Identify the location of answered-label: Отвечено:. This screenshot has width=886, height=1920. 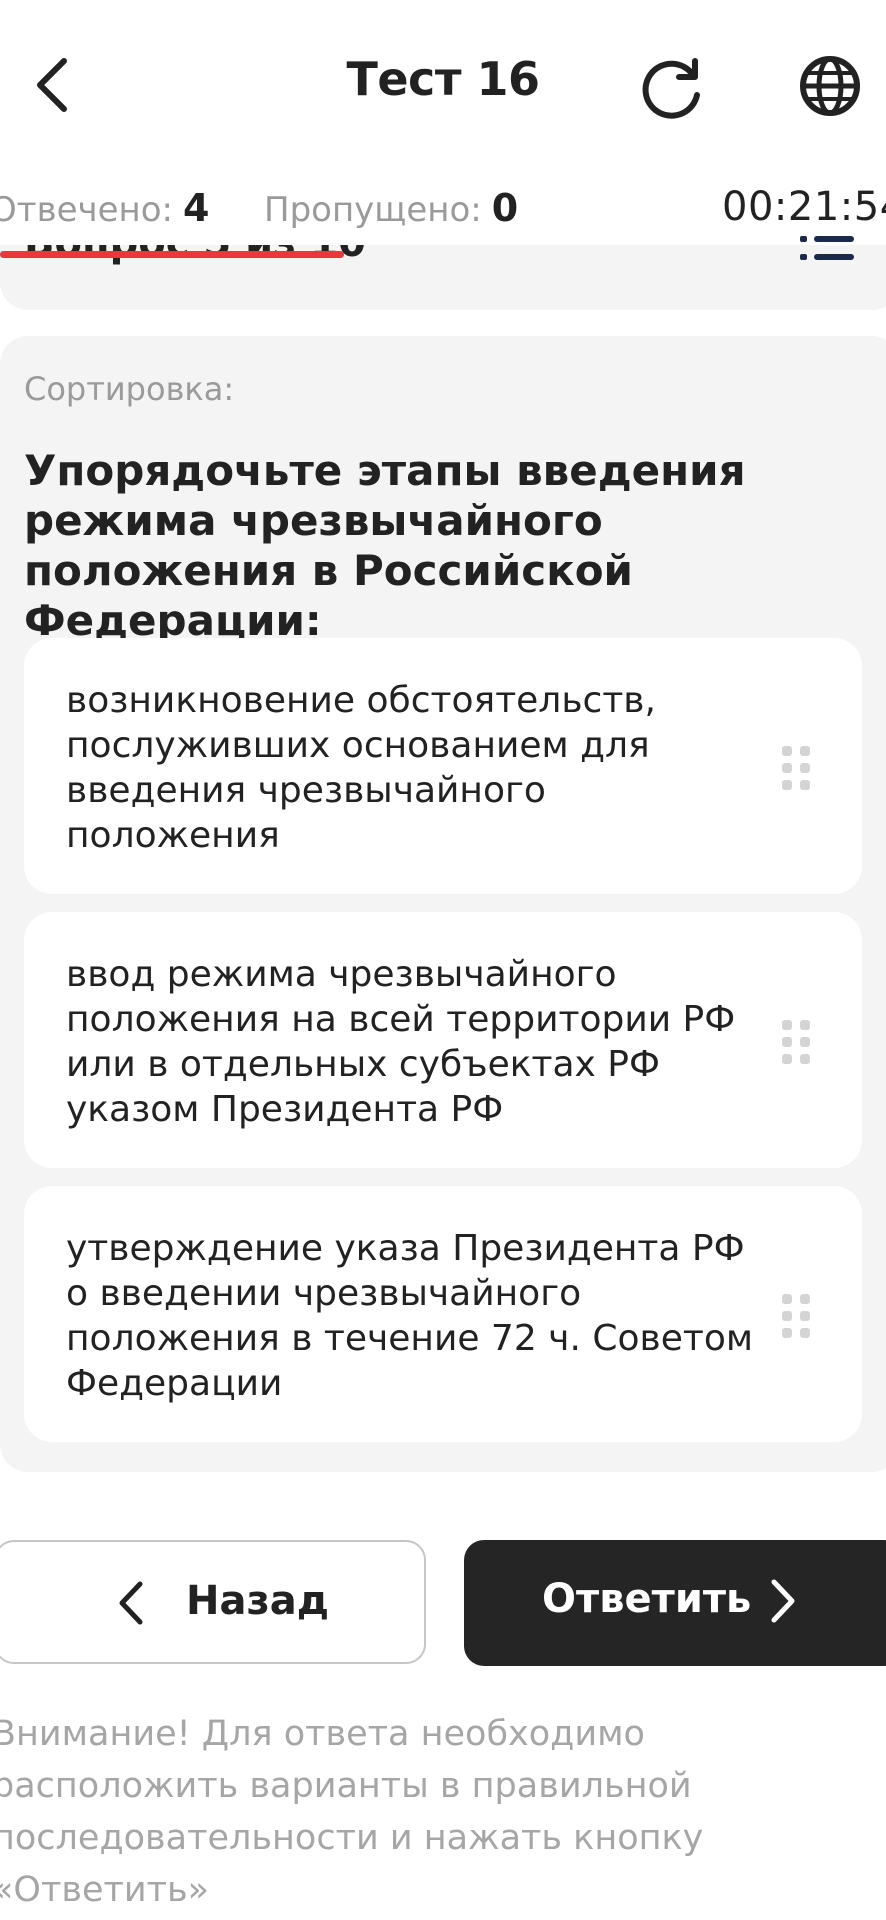
(87, 210).